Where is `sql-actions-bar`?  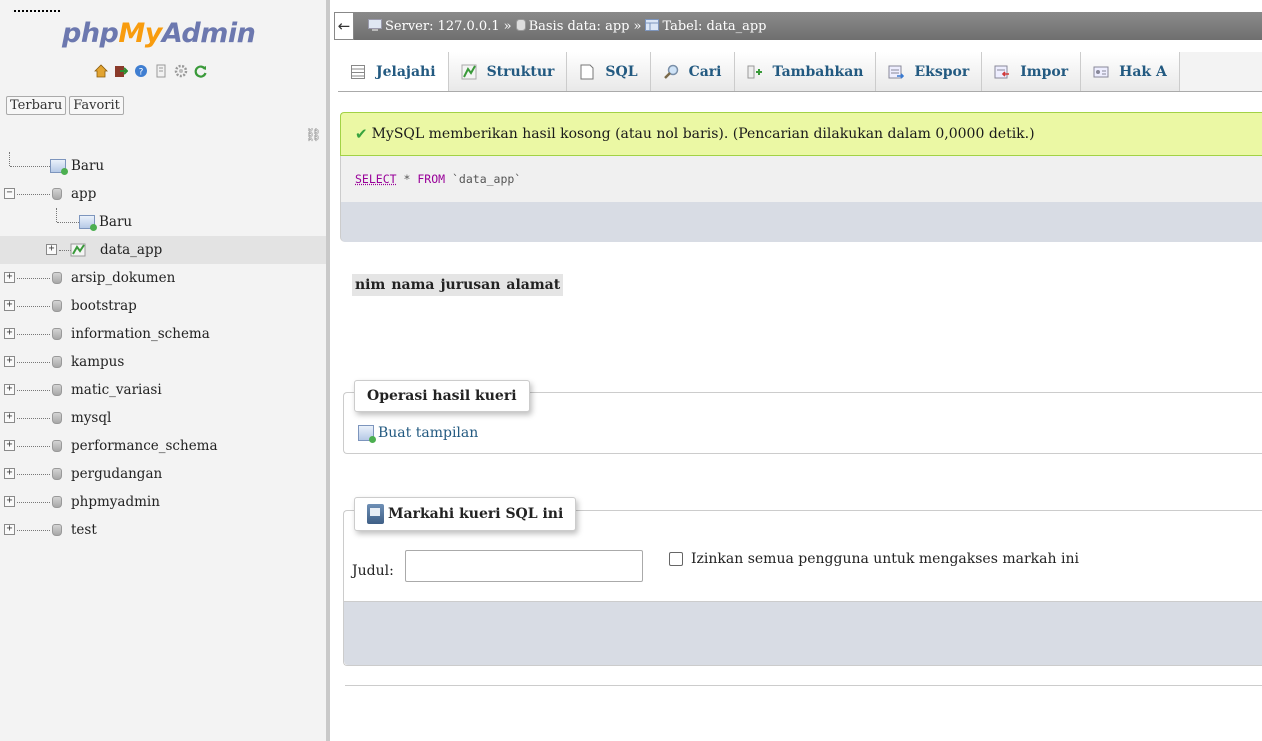 sql-actions-bar is located at coordinates (801, 222).